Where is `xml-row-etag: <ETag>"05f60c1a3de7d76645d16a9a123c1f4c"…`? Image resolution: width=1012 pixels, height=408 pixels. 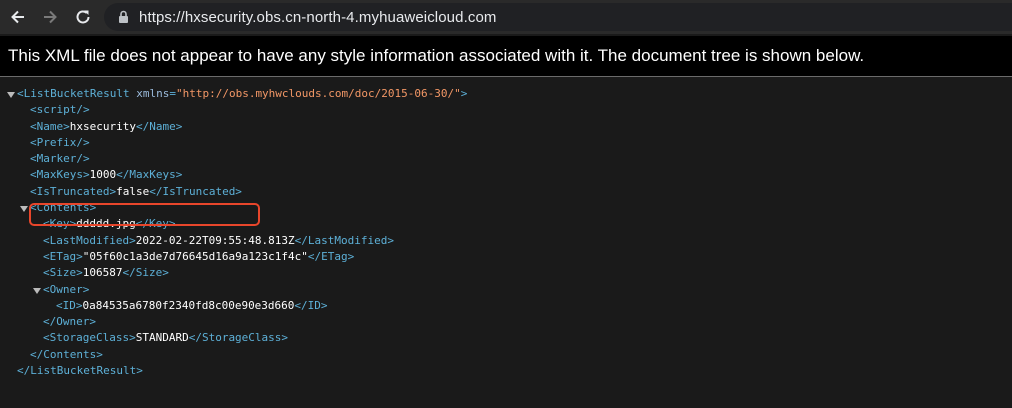
xml-row-etag: <ETag>"05f60c1a3de7d76645d16a9a123c1f4c"… is located at coordinates (199, 256).